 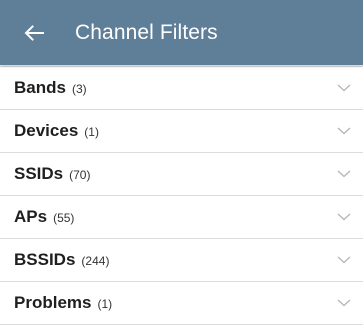 I want to click on filter-row-problems: Problems (1), so click(x=181, y=303).